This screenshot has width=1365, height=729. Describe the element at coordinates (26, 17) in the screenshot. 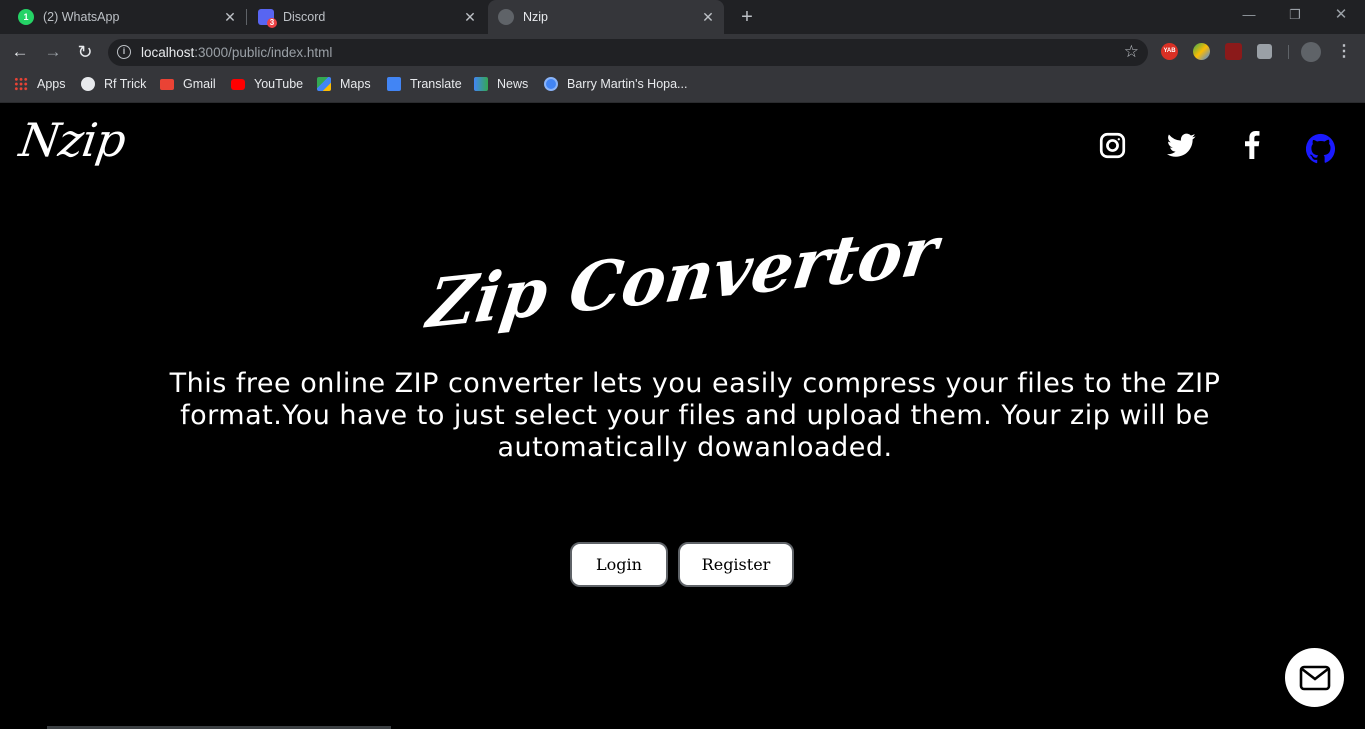

I see `whatsapp-icon: 1` at that location.